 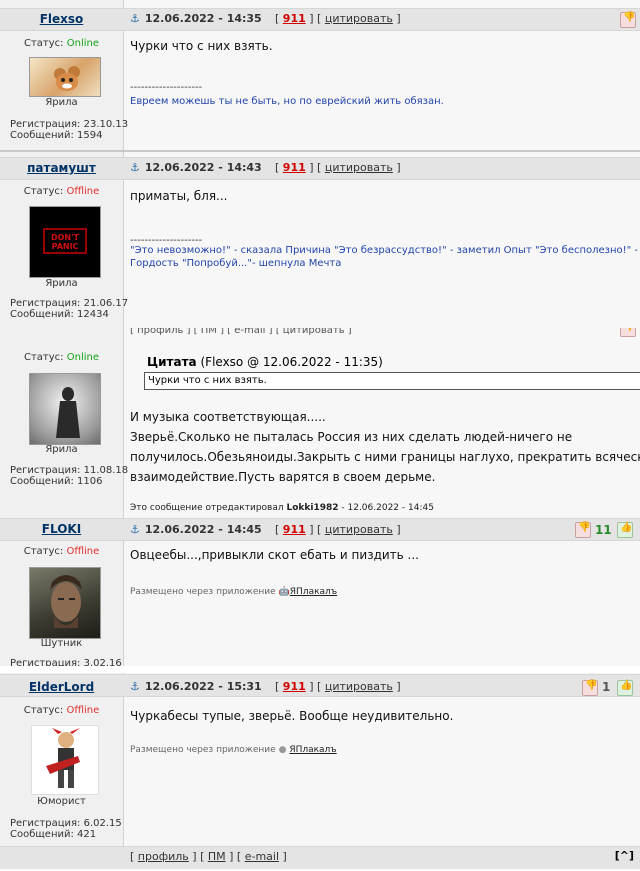 I want to click on post-date: ⚓ 12.06.2022 - 15:31, so click(x=196, y=686).